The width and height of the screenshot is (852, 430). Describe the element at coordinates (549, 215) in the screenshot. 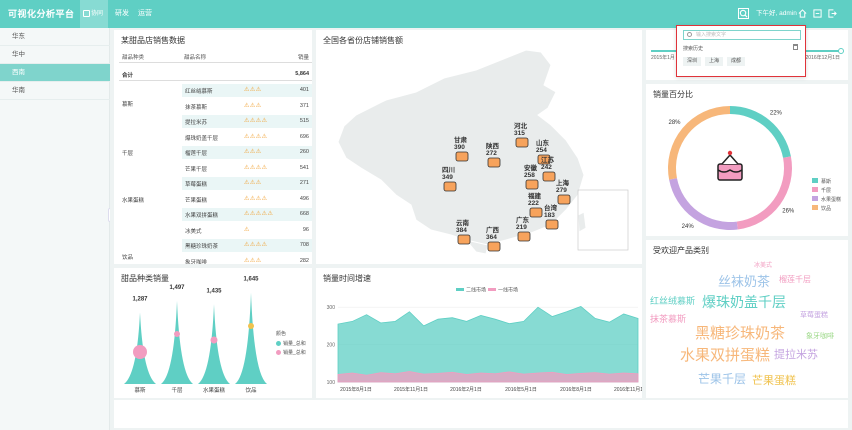

I see `province-value: 183` at that location.